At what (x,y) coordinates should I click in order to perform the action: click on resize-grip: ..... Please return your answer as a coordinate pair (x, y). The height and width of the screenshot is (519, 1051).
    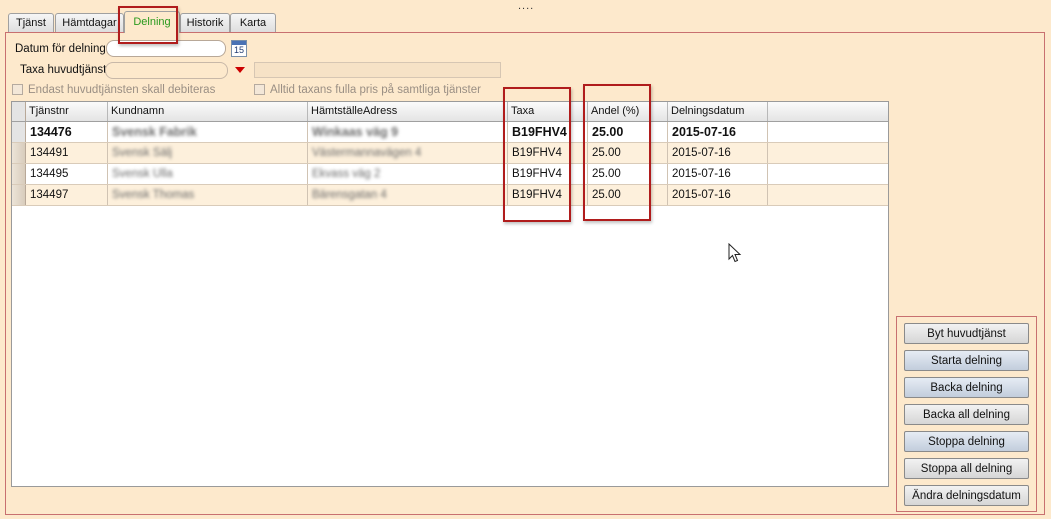
    Looking at the image, I should click on (526, 6).